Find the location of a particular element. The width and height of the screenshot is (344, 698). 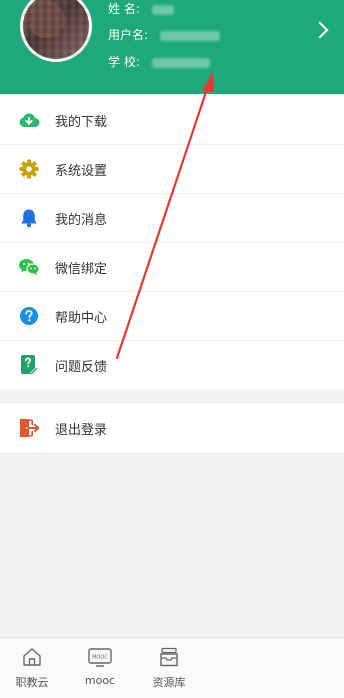

menu-item-wechat-binding: 微信绑定 is located at coordinates (172, 267).